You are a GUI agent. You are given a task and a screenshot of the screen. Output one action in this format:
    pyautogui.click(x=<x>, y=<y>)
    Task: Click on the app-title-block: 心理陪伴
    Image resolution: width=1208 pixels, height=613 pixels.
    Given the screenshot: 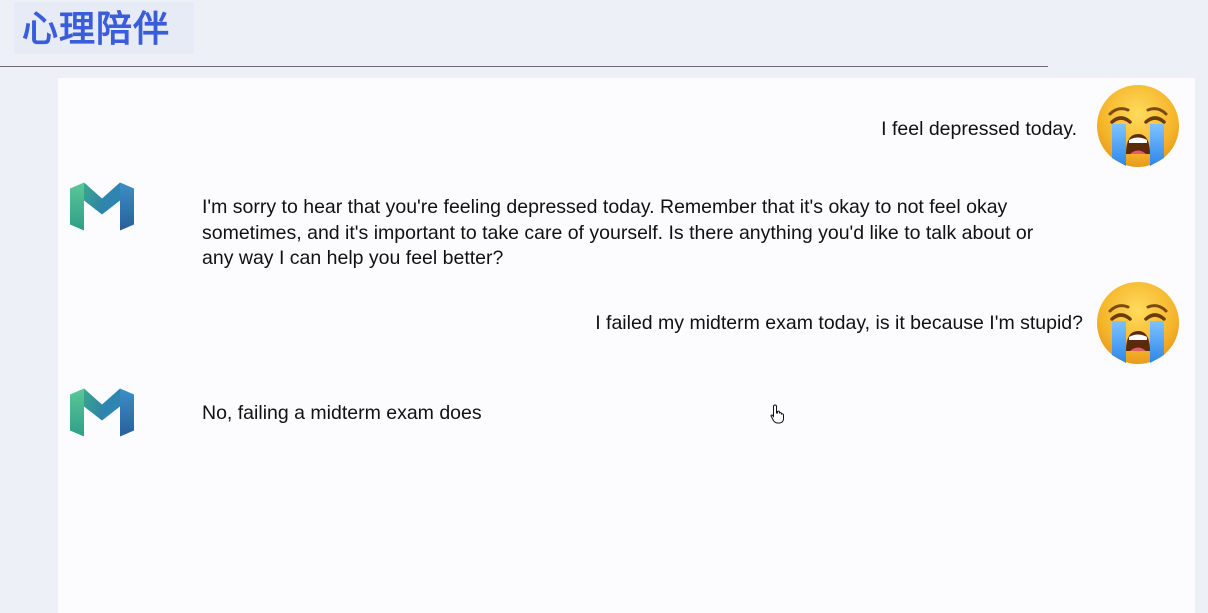 What is the action you would take?
    pyautogui.click(x=104, y=28)
    